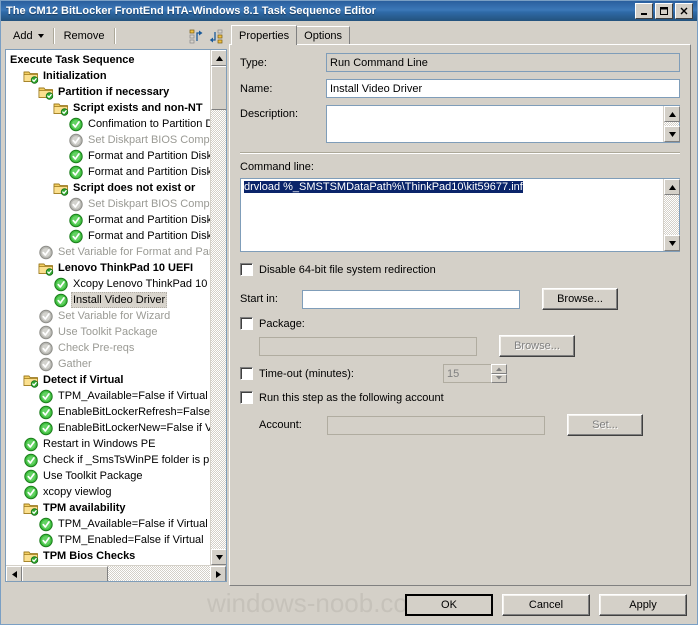  Describe the element at coordinates (672, 243) in the screenshot. I see `cmd-scroll-down-icon` at that location.